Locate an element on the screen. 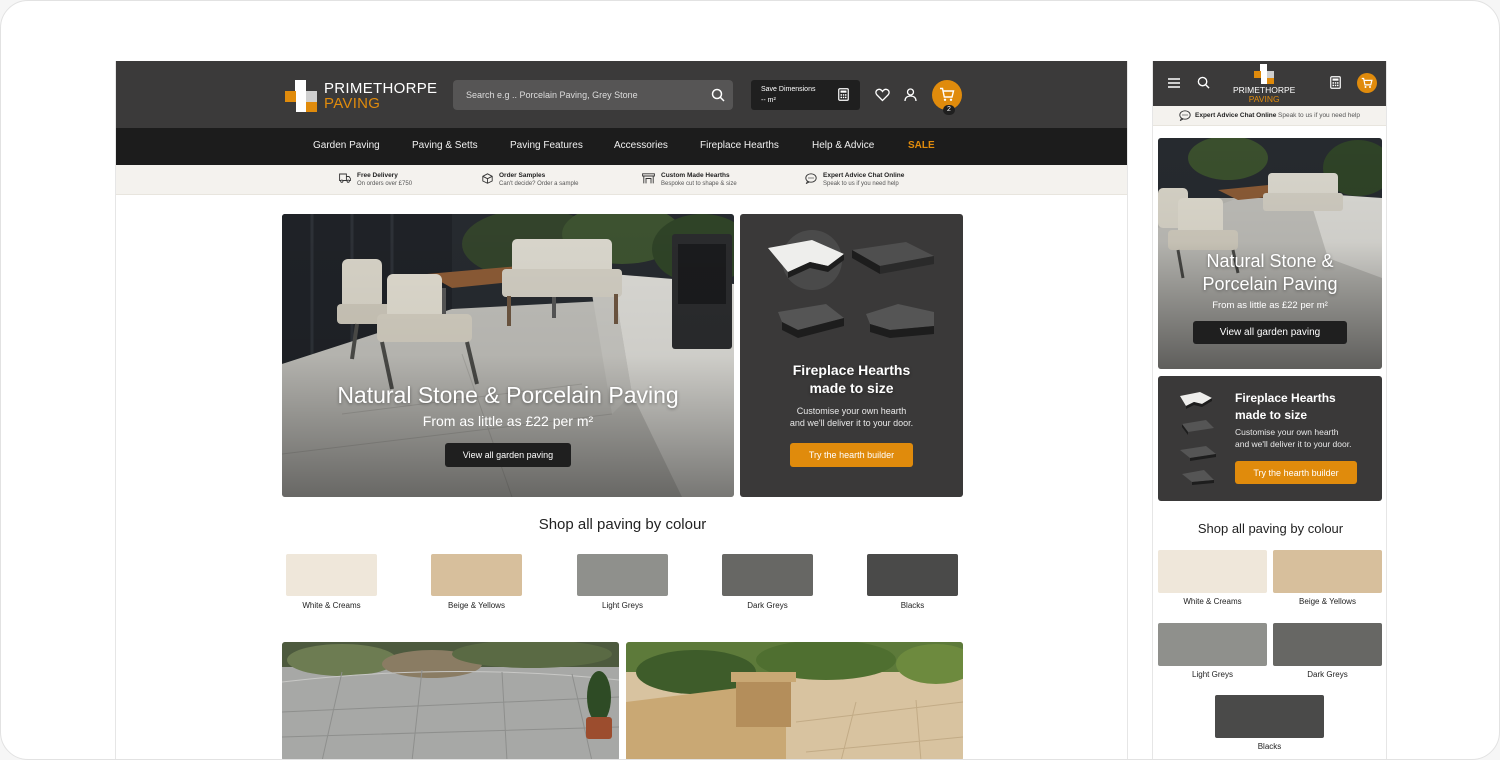 This screenshot has height=760, width=1500. hero-subtitle: From as little as £22 per m² is located at coordinates (508, 421).